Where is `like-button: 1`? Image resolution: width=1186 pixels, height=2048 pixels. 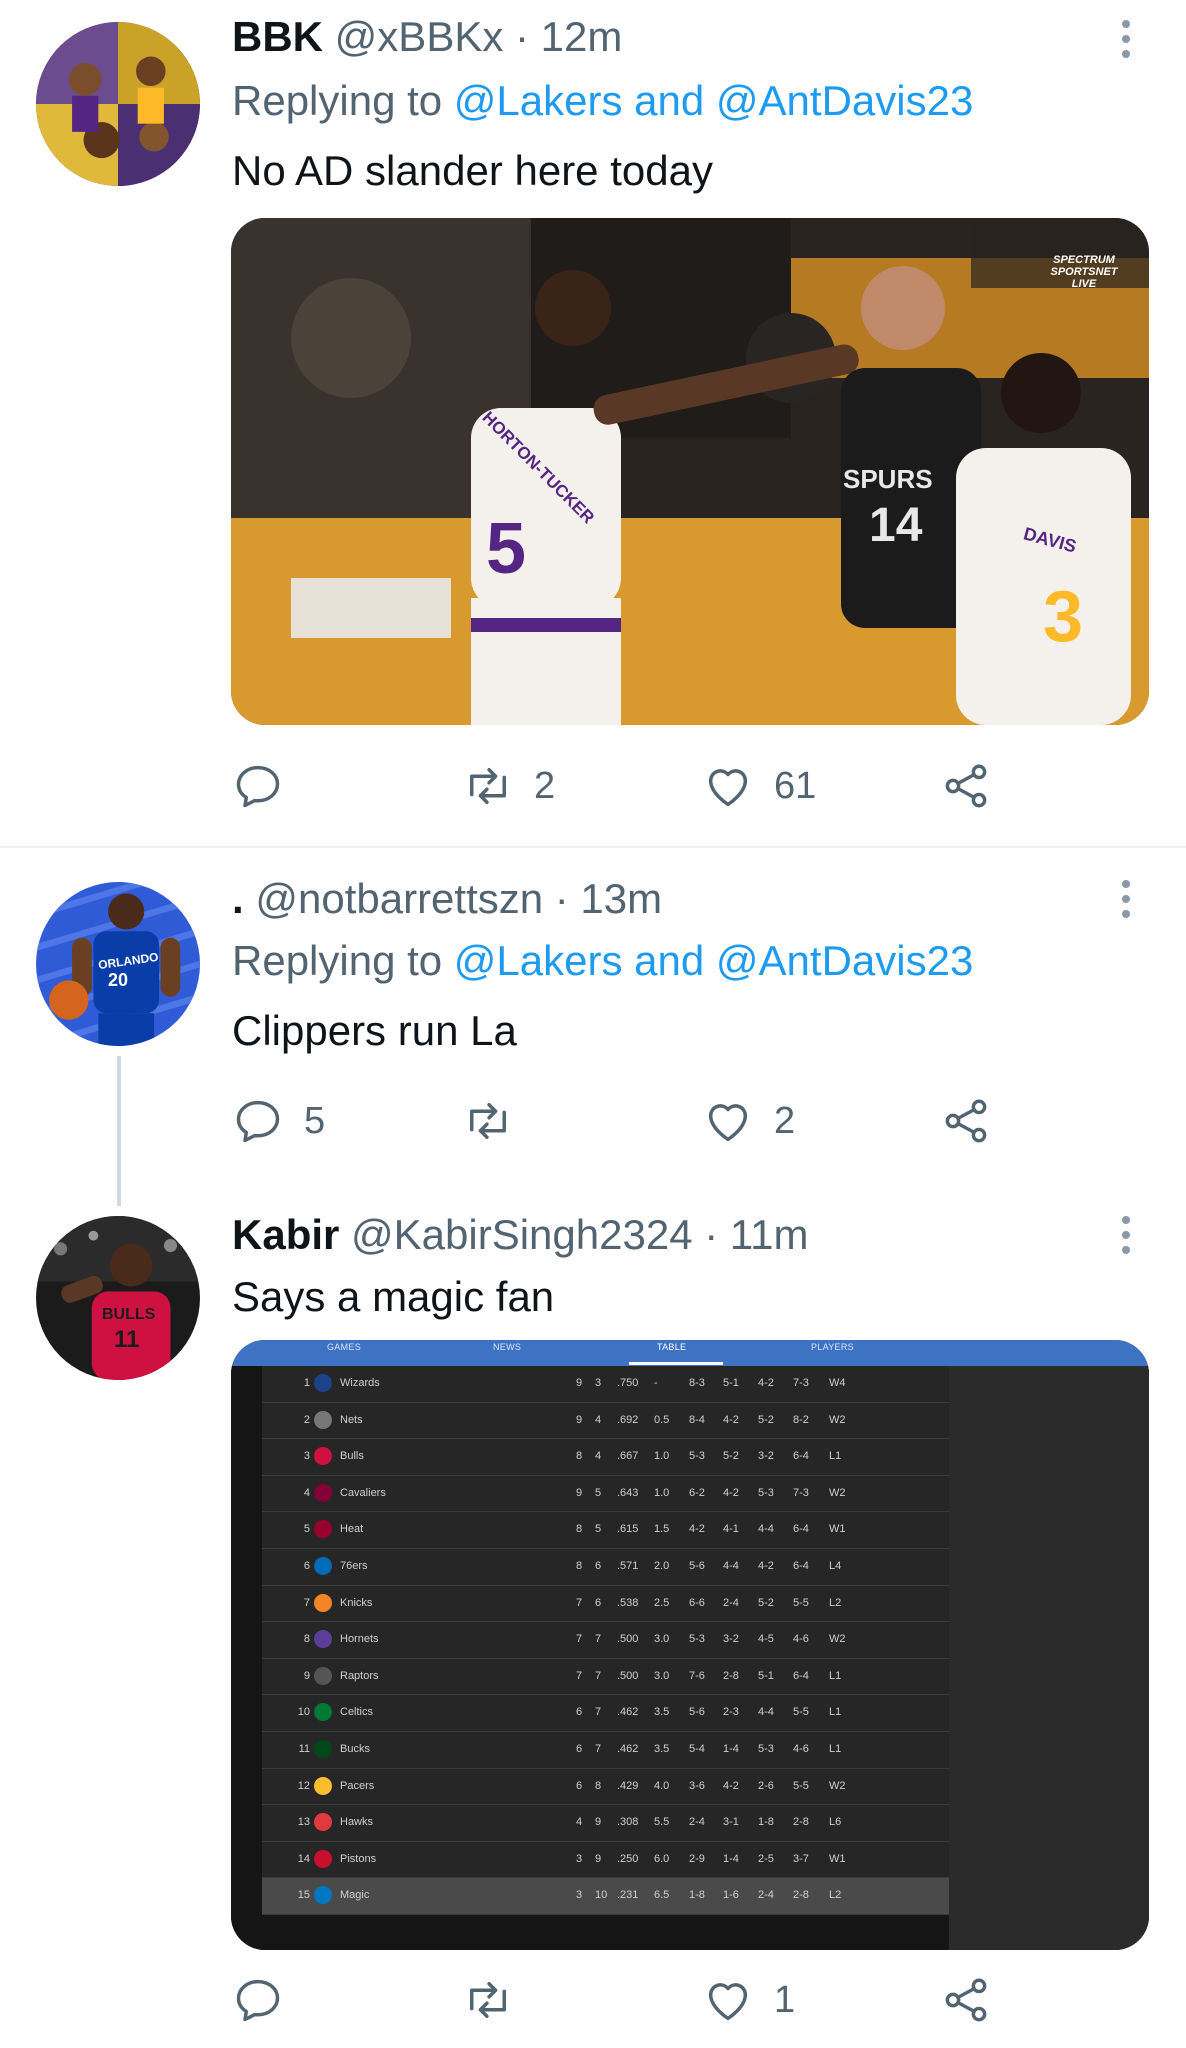
like-button: 1 is located at coordinates (748, 2000).